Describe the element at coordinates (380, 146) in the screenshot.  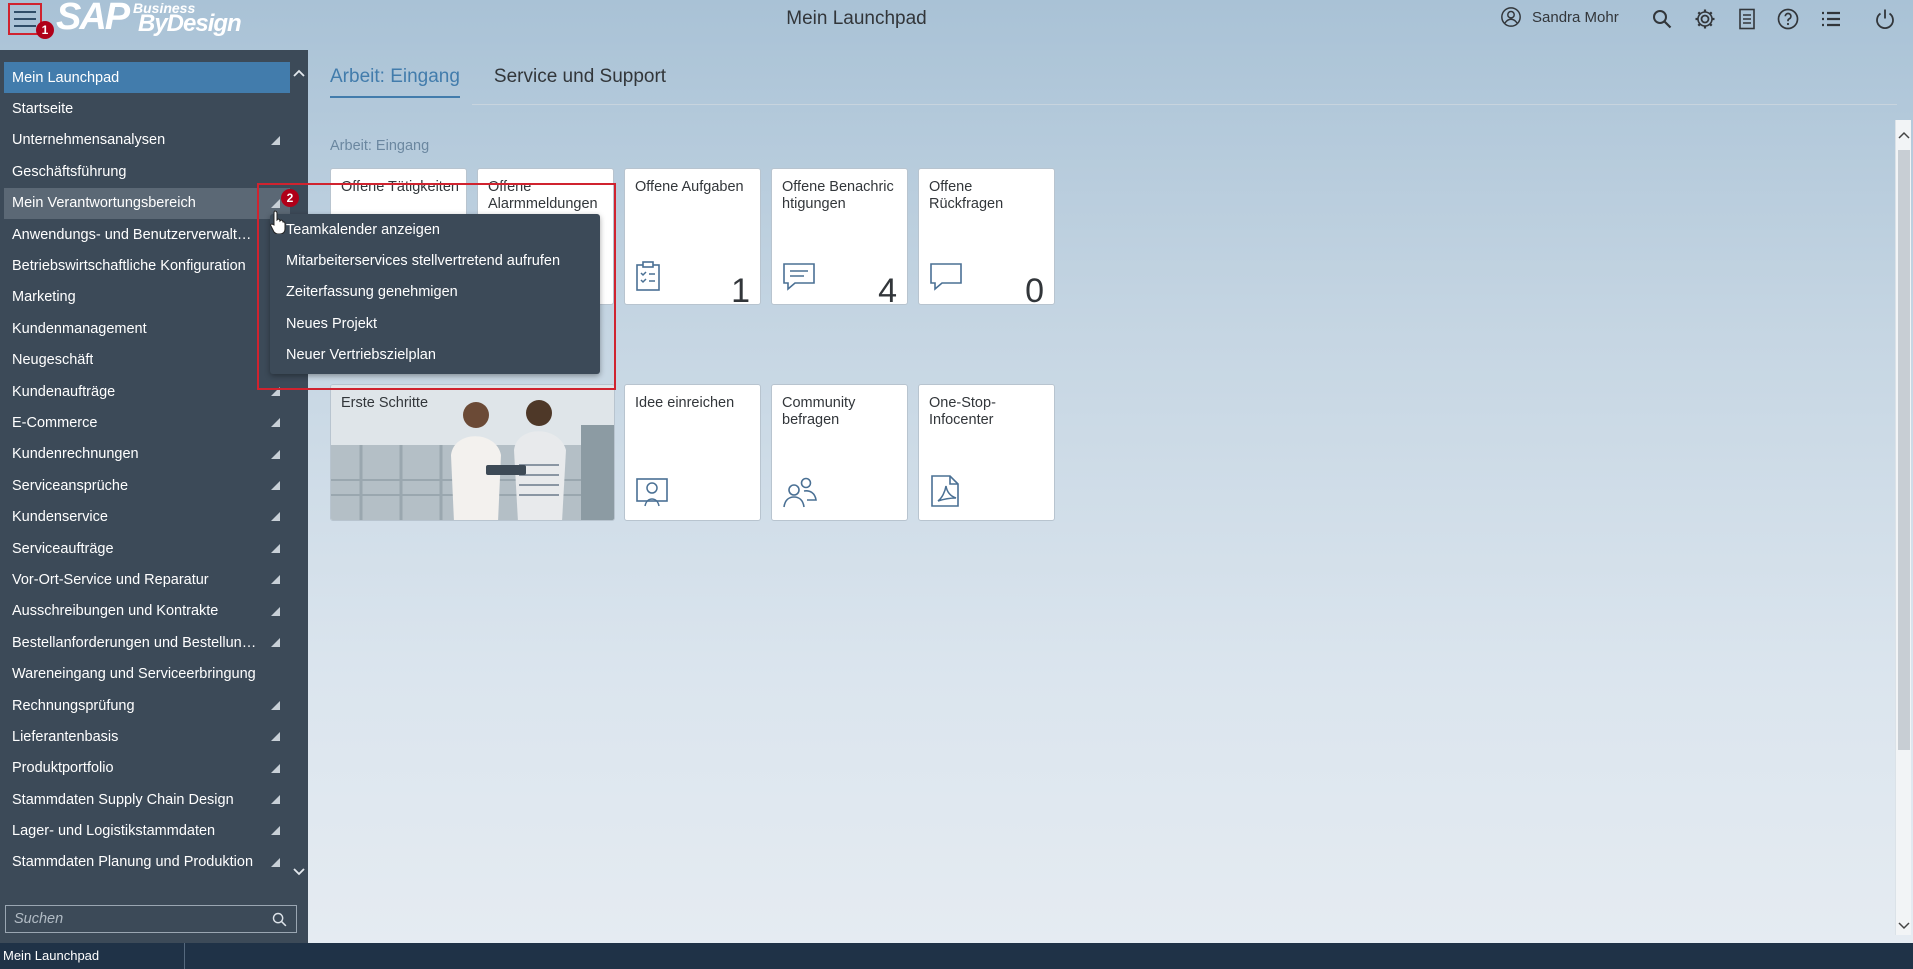
I see `section-title: Arbeit: Eingang` at that location.